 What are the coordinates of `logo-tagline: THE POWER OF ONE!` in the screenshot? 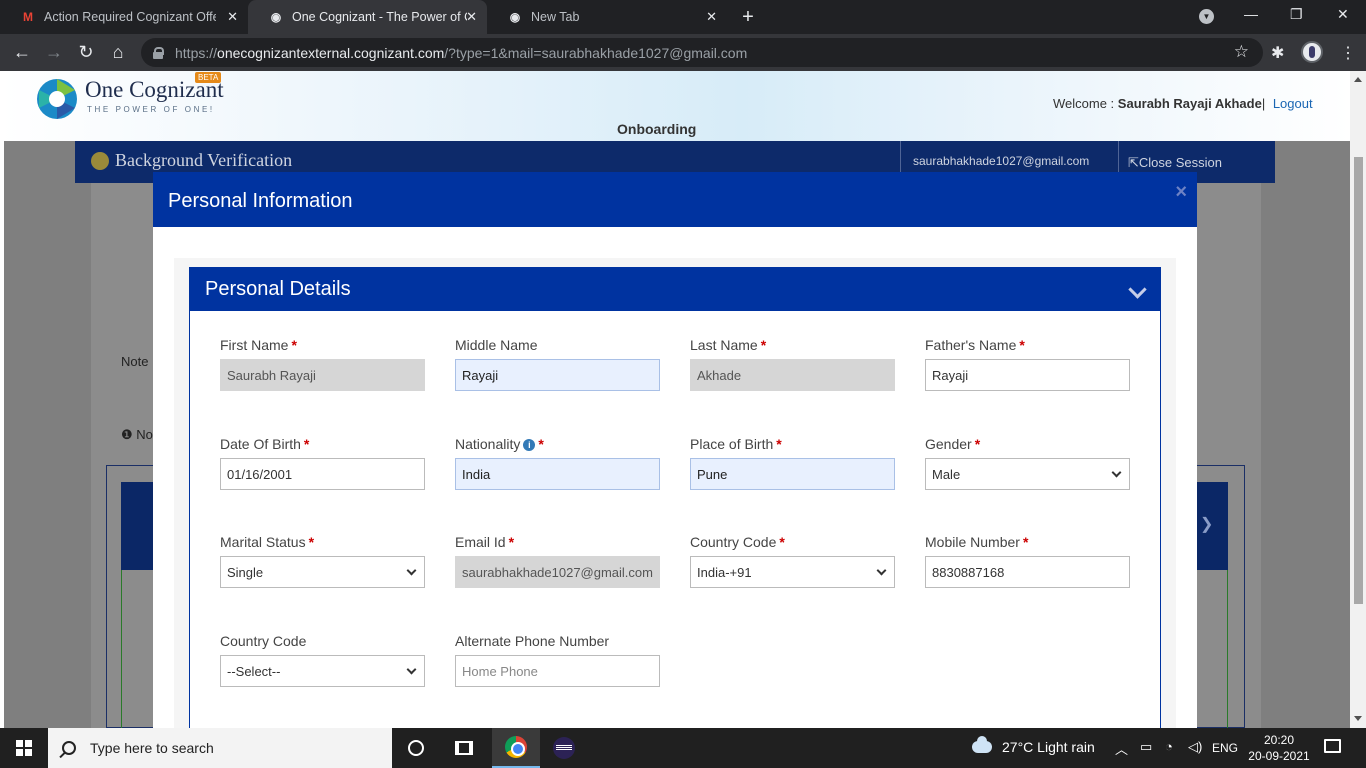 It's located at (151, 109).